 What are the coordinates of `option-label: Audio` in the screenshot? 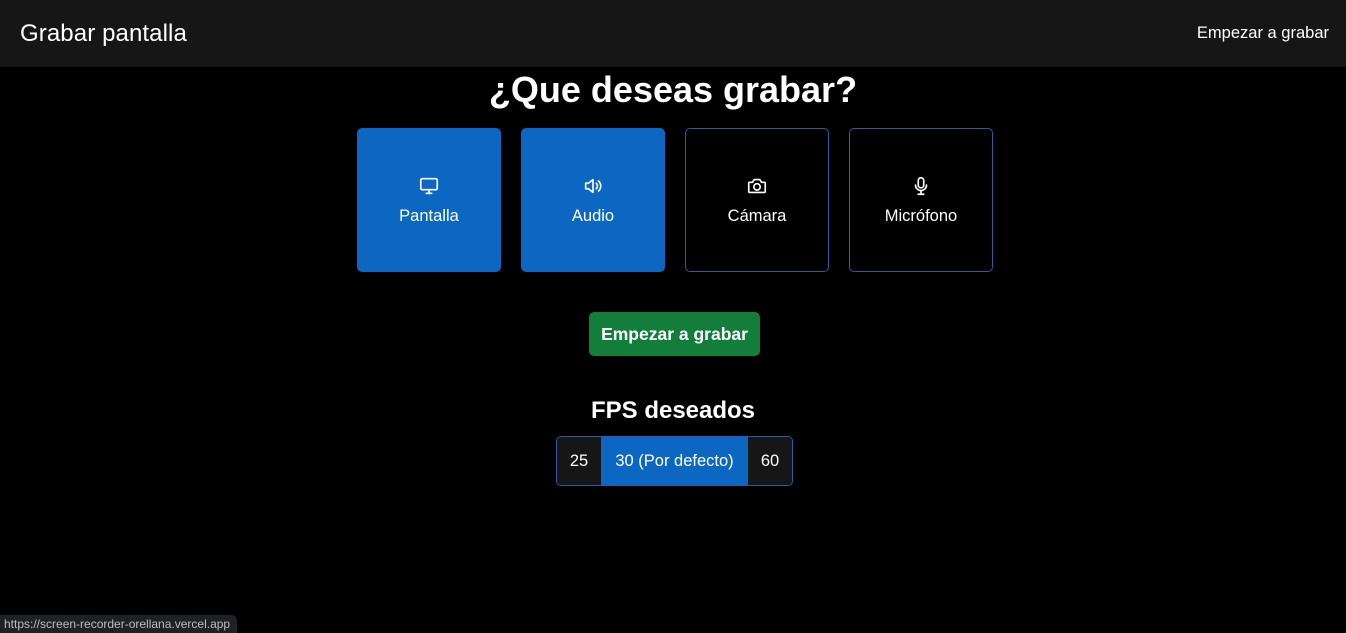 It's located at (593, 215).